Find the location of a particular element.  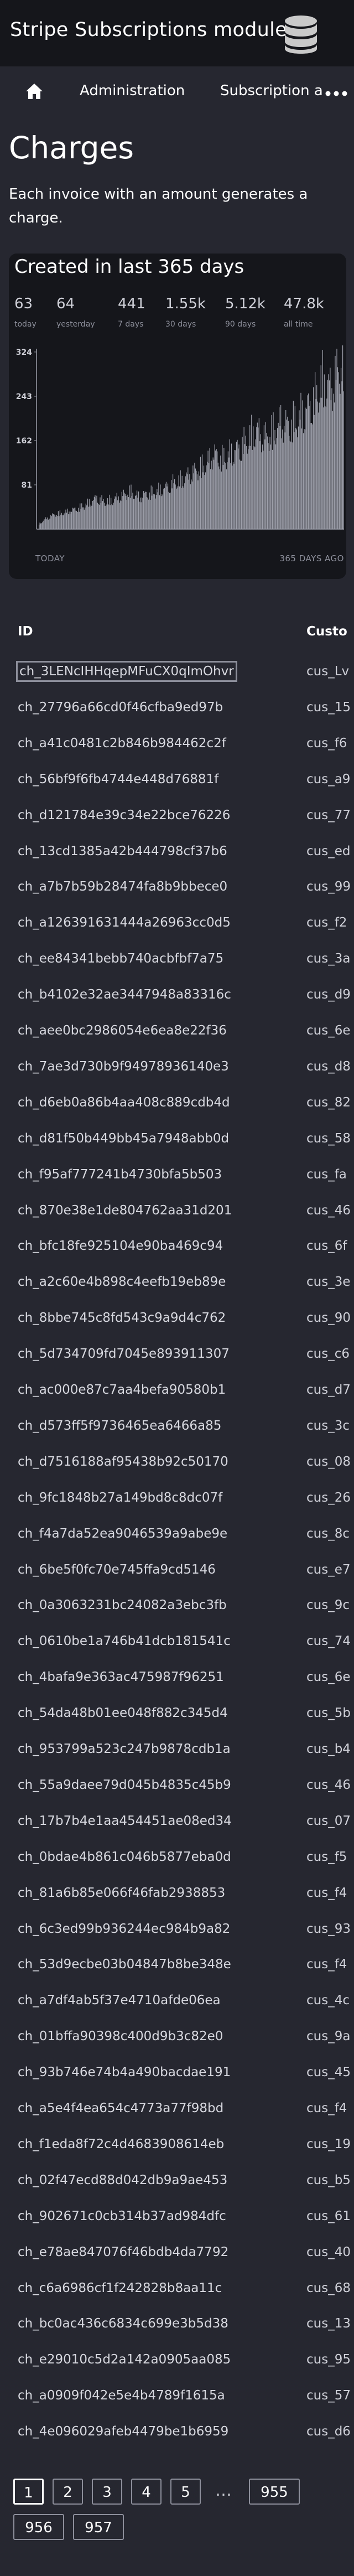

nav-item-administration: Administration is located at coordinates (132, 90).